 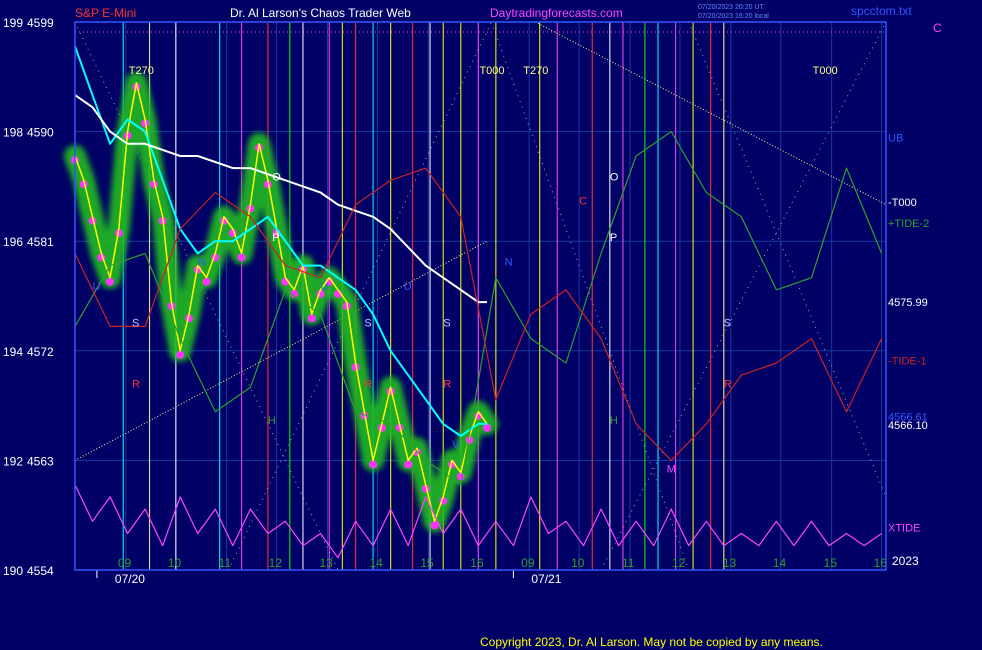 What do you see at coordinates (40, 571) in the screenshot?
I see `y-tick-label-right: 4554` at bounding box center [40, 571].